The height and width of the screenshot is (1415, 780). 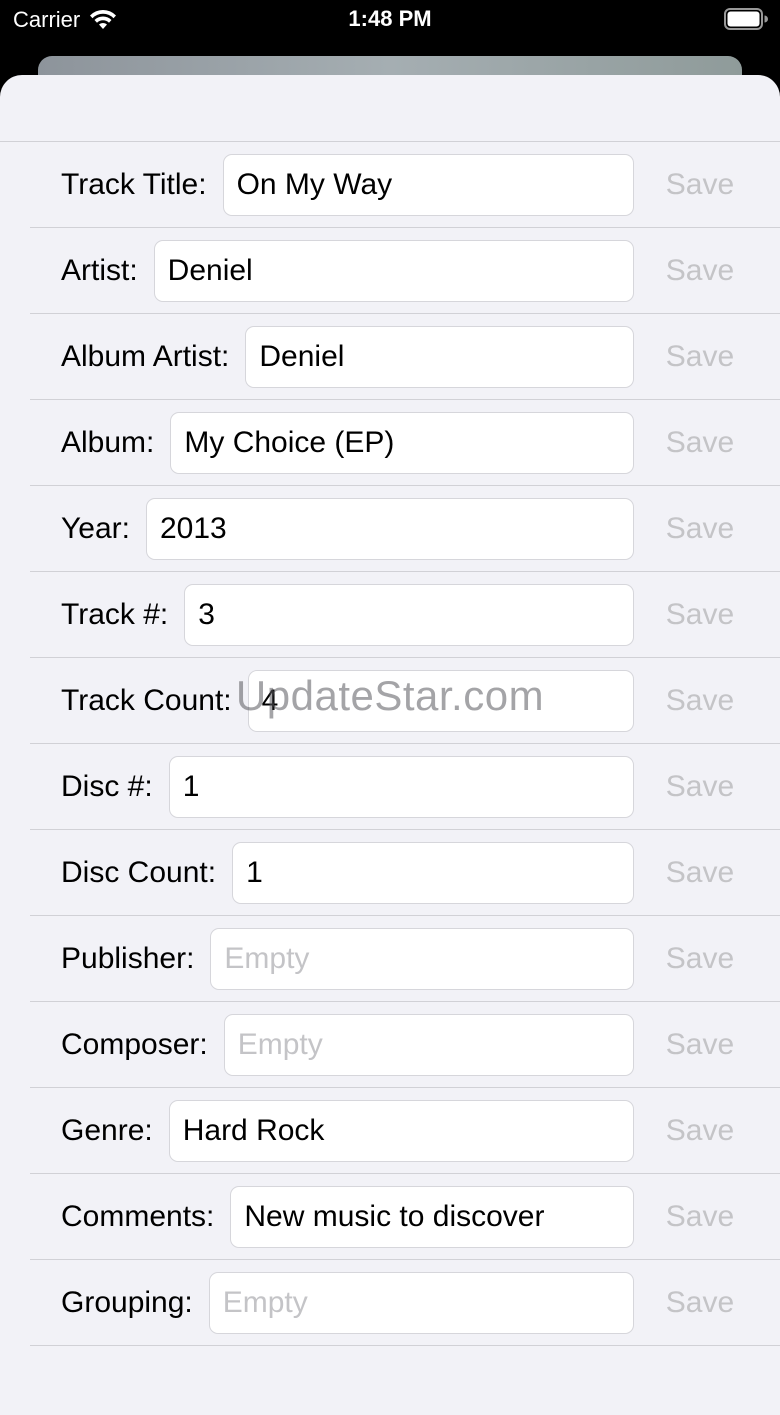 I want to click on track-save-button: Save, so click(x=692, y=615).